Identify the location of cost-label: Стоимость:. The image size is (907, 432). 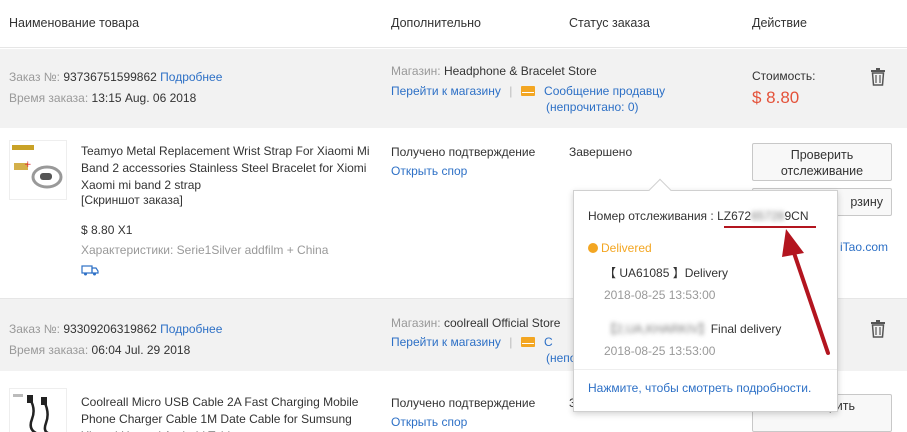
(784, 76).